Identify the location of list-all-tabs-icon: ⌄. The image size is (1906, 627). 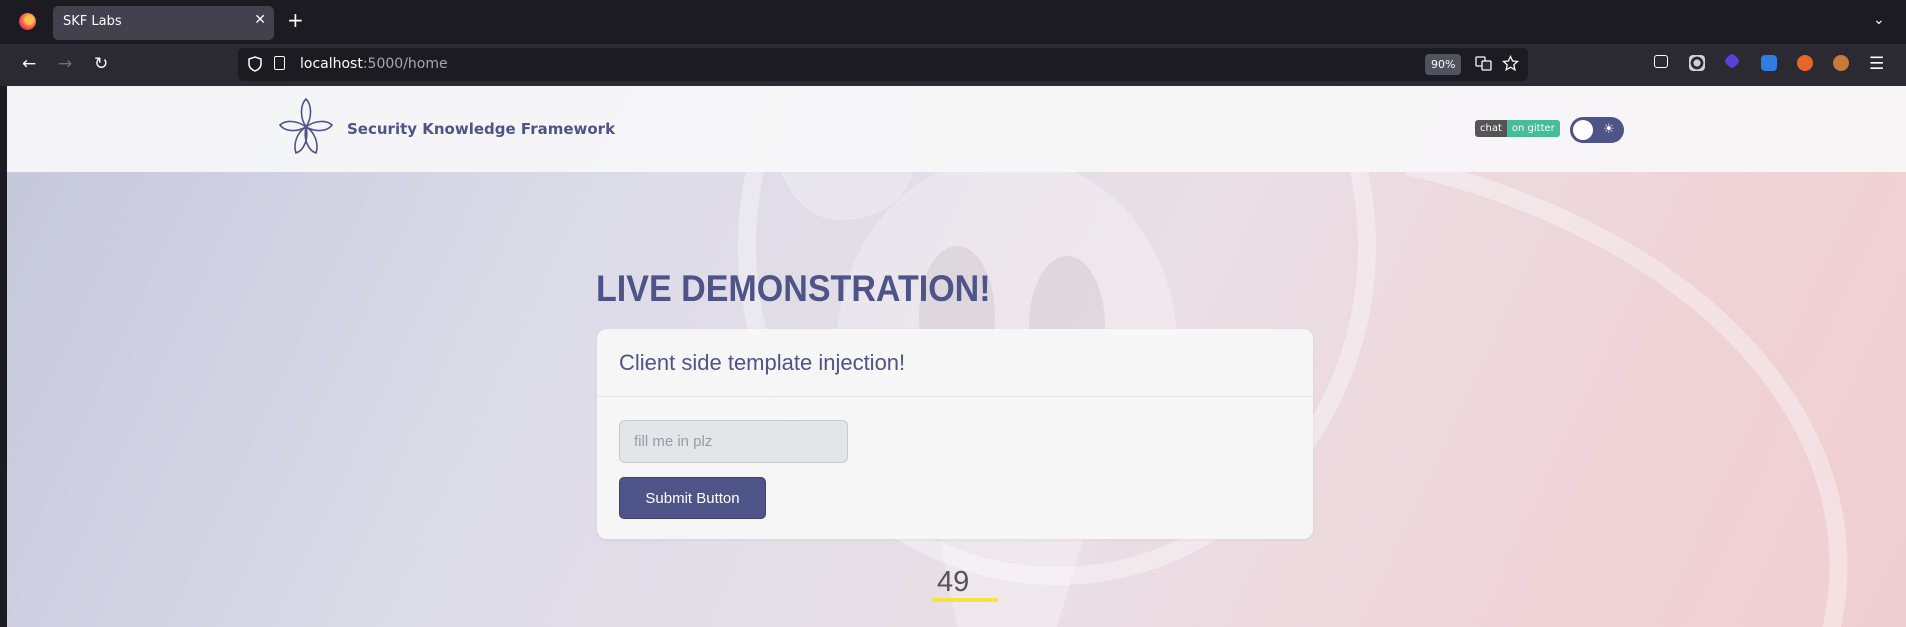
(1879, 20).